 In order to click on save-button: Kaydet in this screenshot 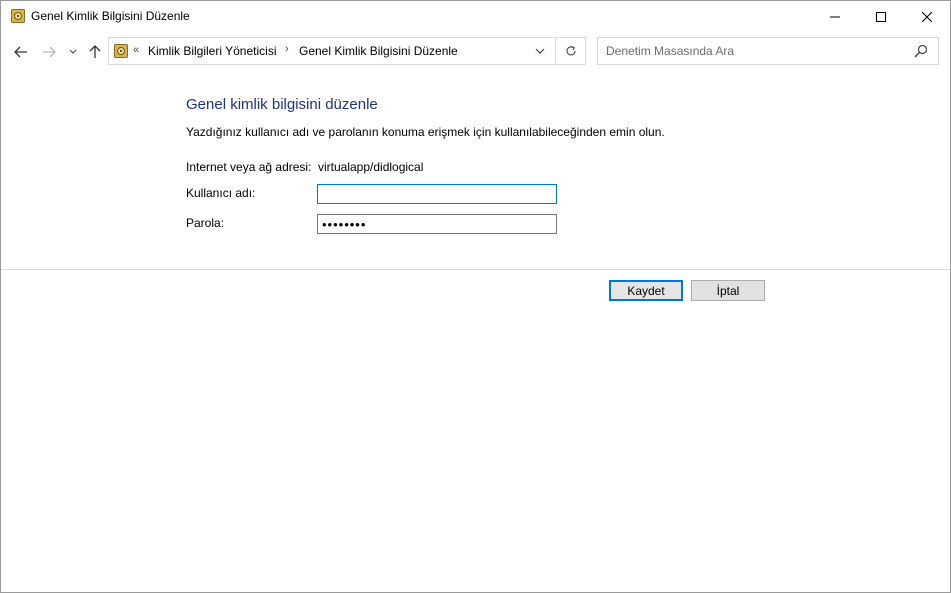, I will do `click(646, 290)`.